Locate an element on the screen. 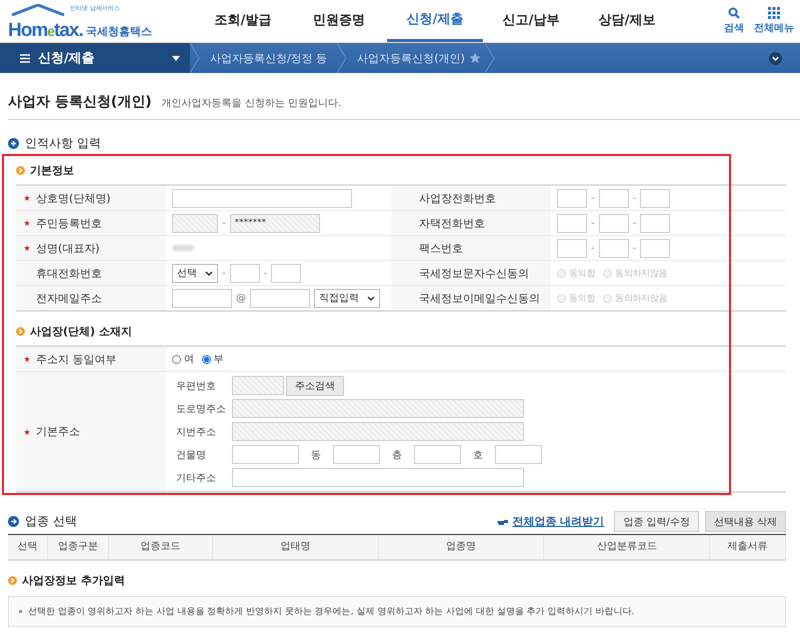 Image resolution: width=800 pixels, height=635 pixels. breadcrumb-link: 사업자등록신청/정정 등 is located at coordinates (269, 58).